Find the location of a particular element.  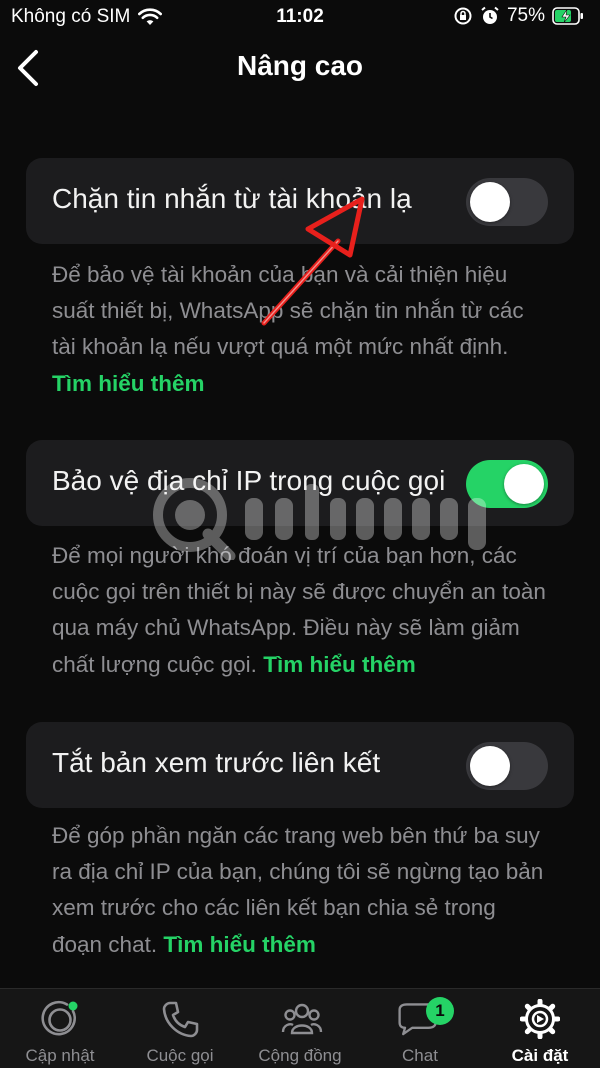

page-title: Nâng cao is located at coordinates (300, 65).